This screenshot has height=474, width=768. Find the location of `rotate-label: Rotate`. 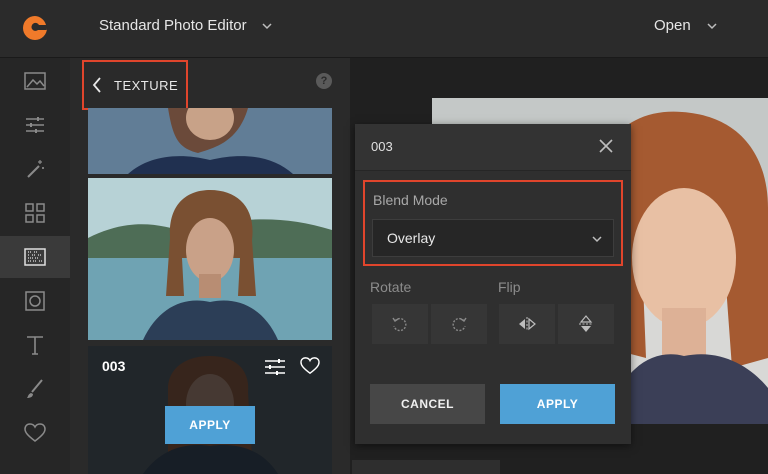

rotate-label: Rotate is located at coordinates (391, 287).